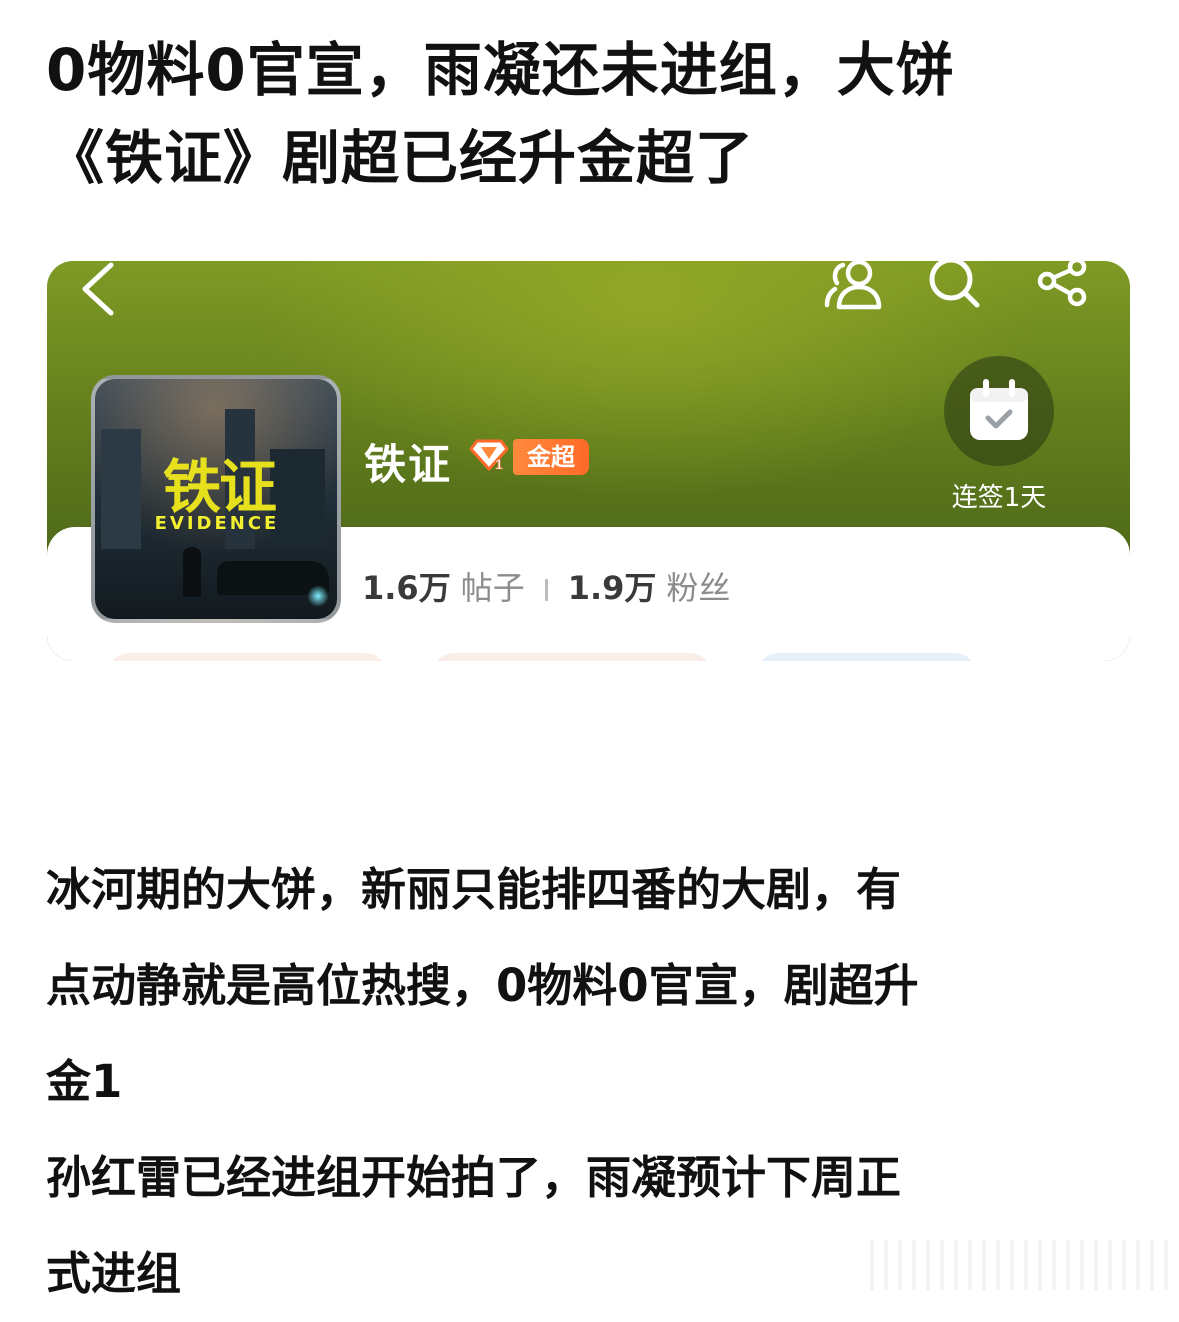 The width and height of the screenshot is (1179, 1322). Describe the element at coordinates (100, 289) in the screenshot. I see `back-icon` at that location.